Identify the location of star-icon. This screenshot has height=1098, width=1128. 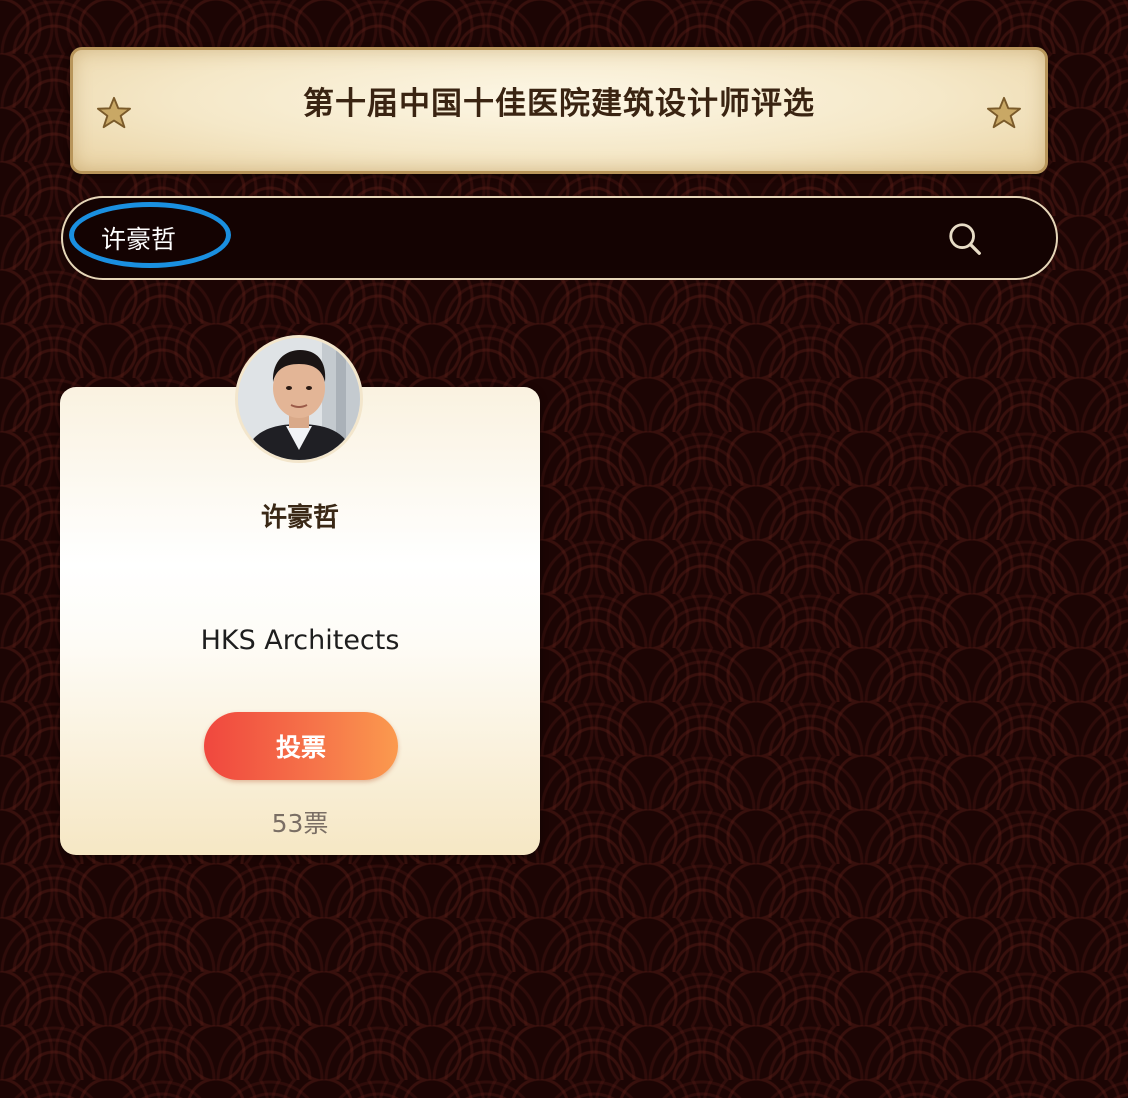
(1004, 112).